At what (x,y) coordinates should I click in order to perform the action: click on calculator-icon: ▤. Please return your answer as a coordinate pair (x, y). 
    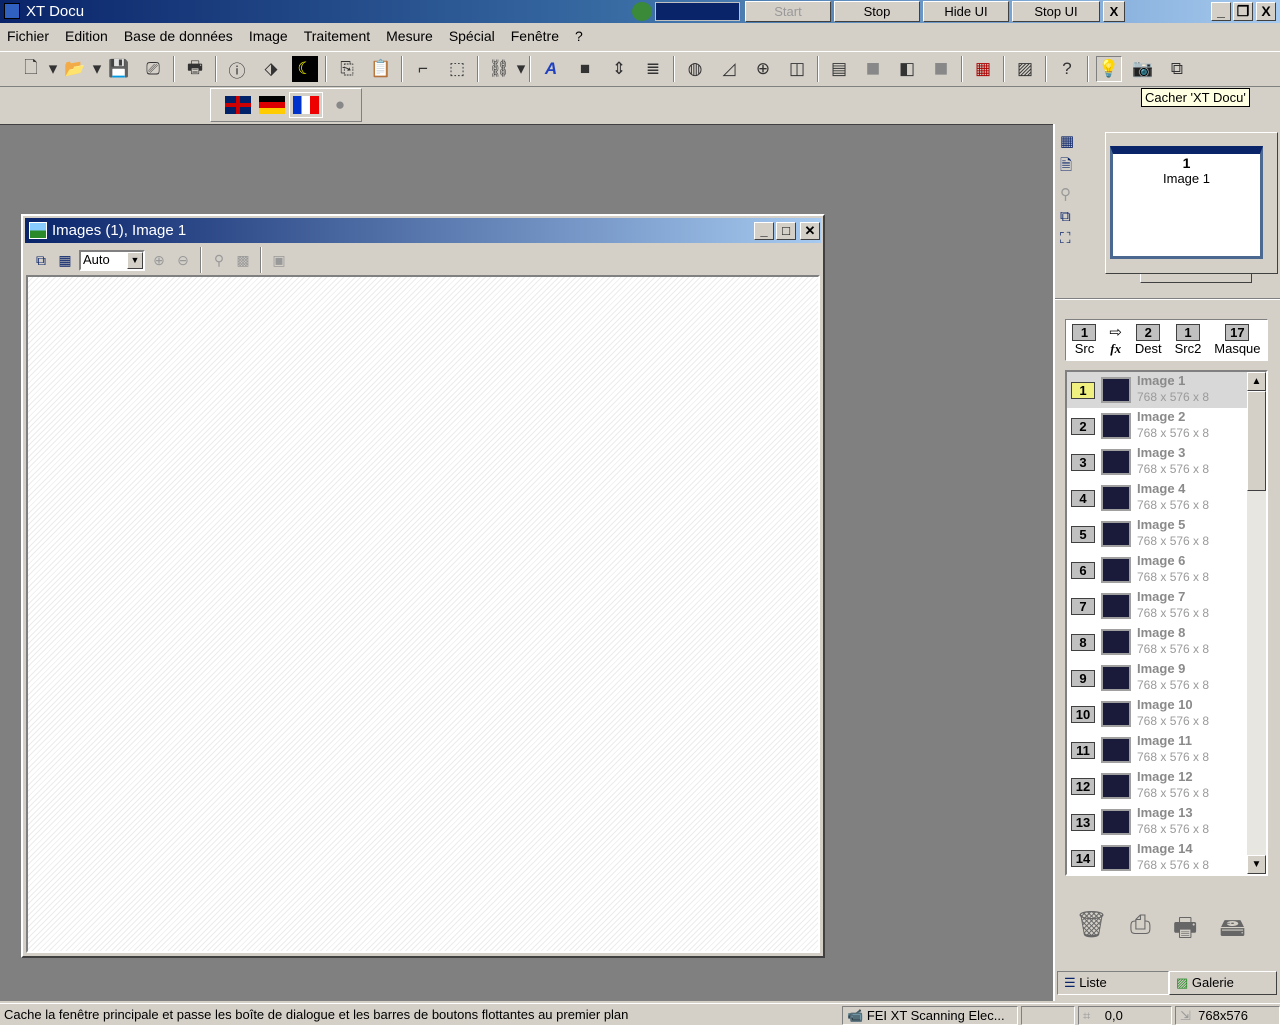
    Looking at the image, I should click on (839, 69).